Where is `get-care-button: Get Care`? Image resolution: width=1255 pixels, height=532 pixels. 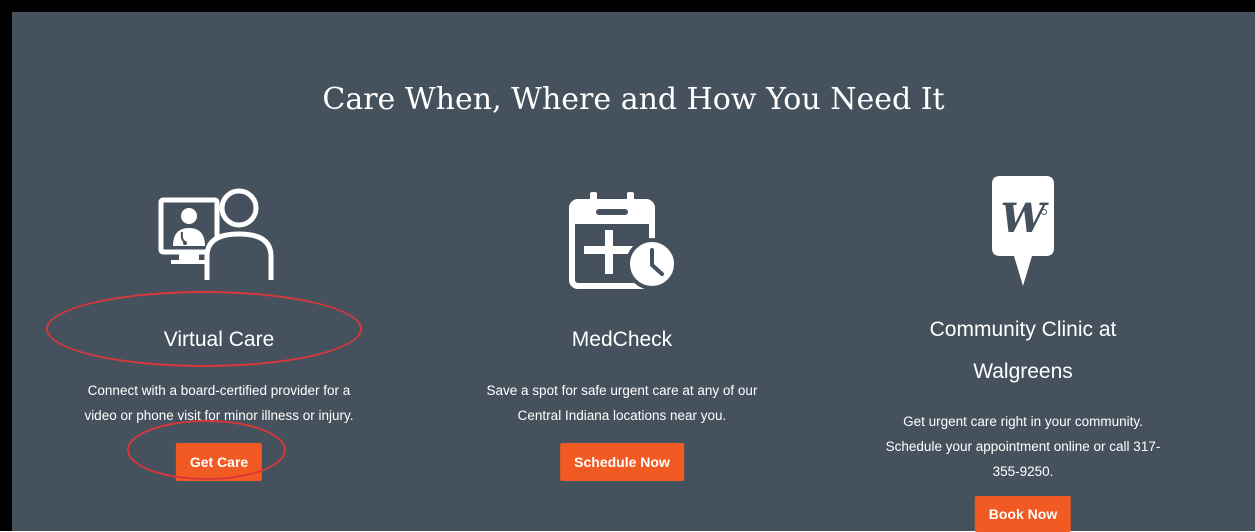 get-care-button: Get Care is located at coordinates (219, 462).